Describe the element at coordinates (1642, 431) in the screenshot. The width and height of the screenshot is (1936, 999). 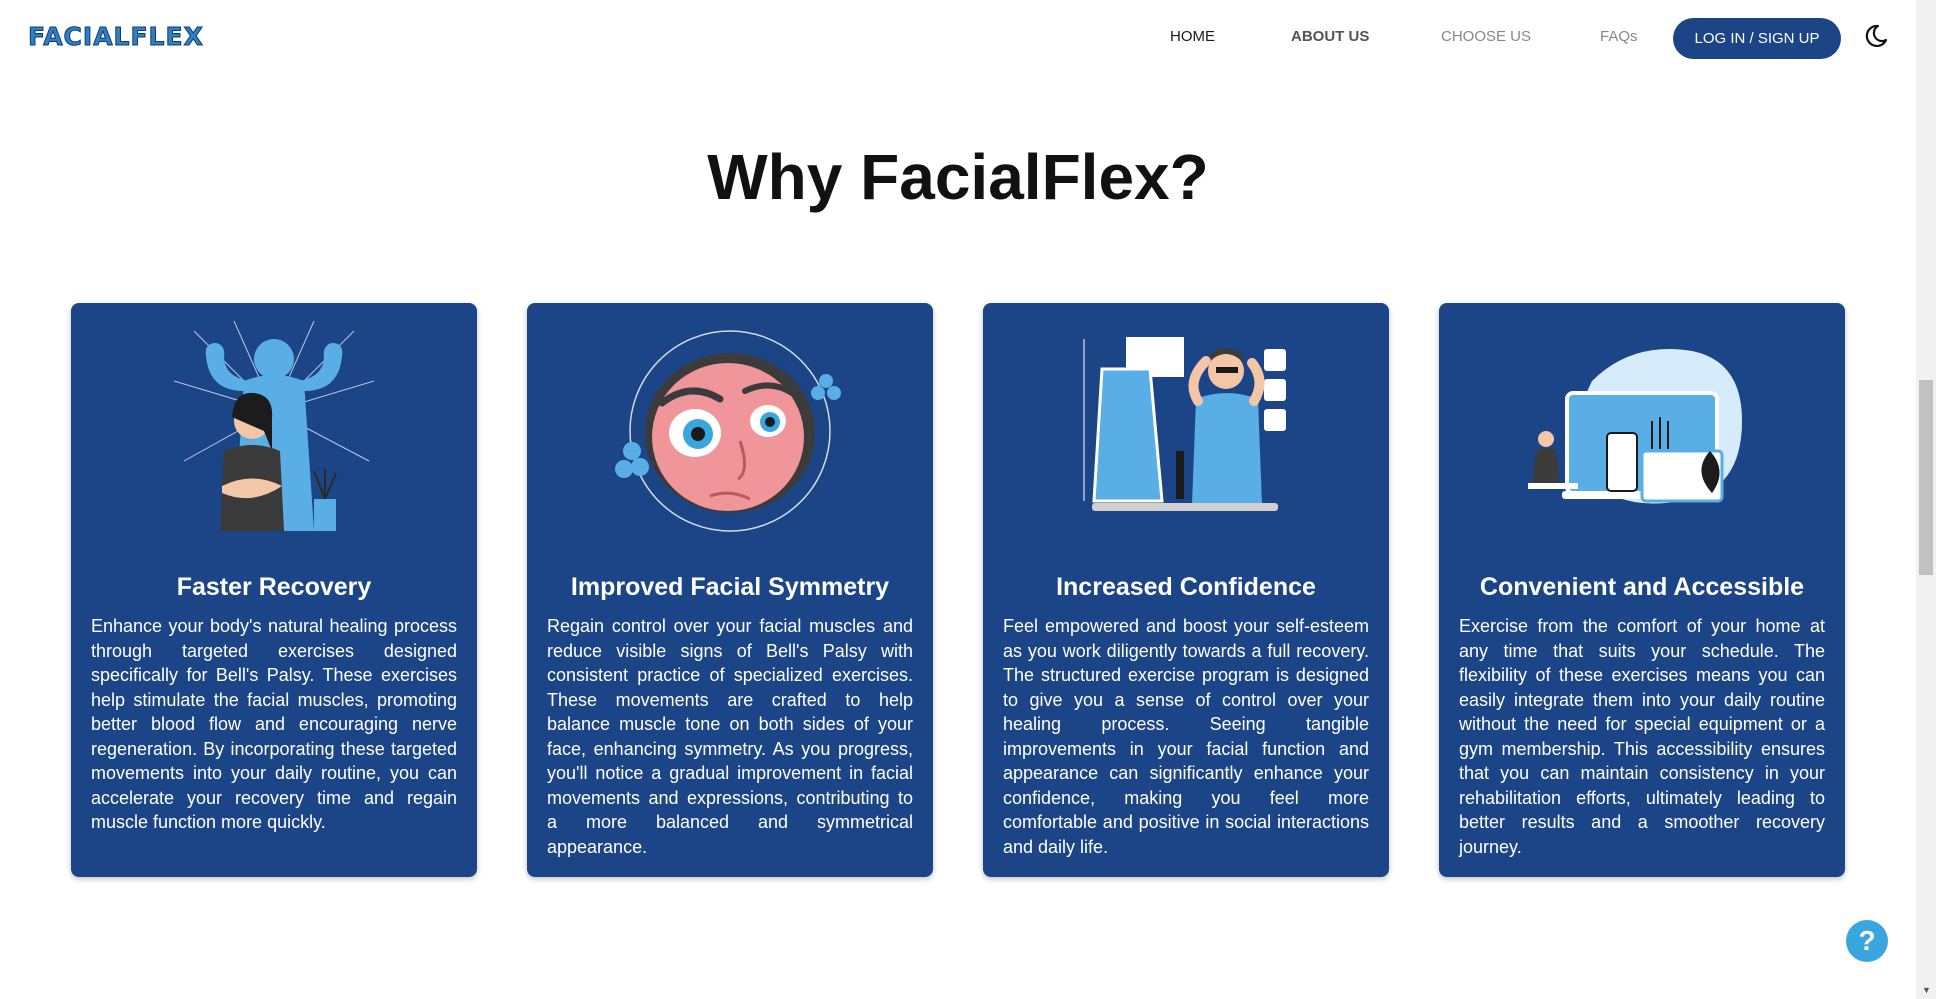
I see `devices-illustration` at that location.